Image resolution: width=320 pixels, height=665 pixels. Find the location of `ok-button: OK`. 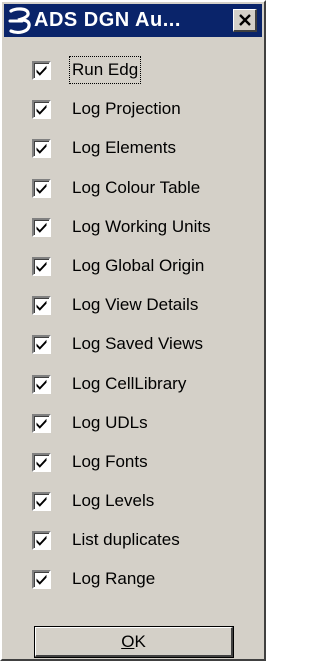

ok-button: OK is located at coordinates (134, 642).